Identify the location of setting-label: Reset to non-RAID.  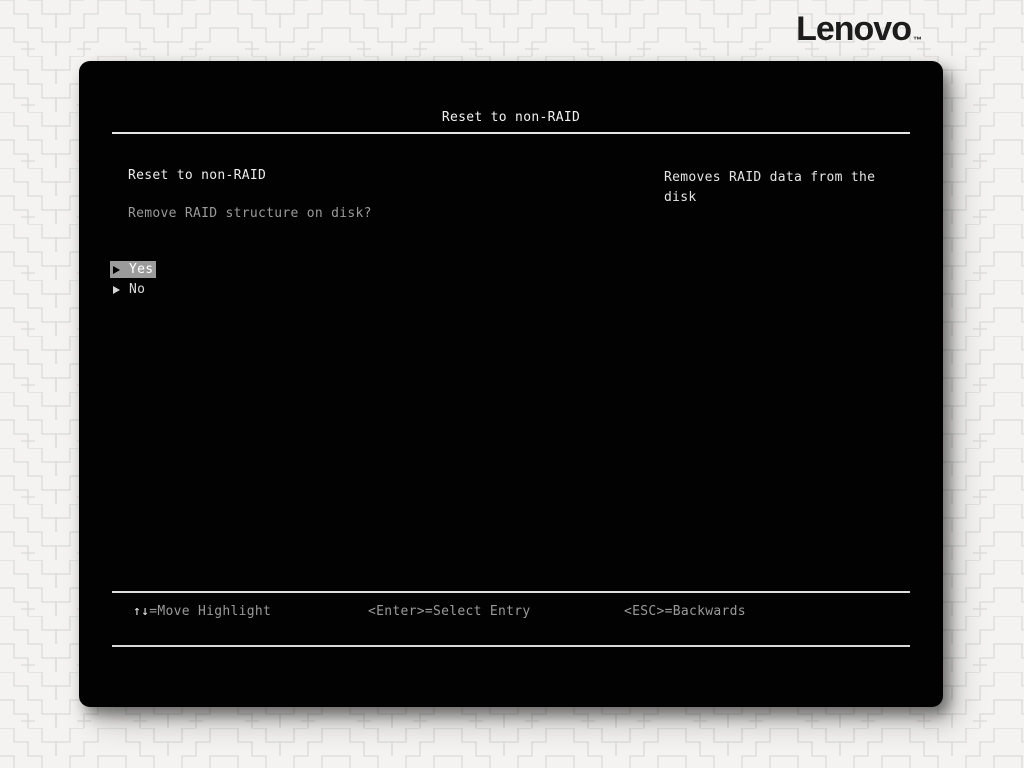
(197, 175).